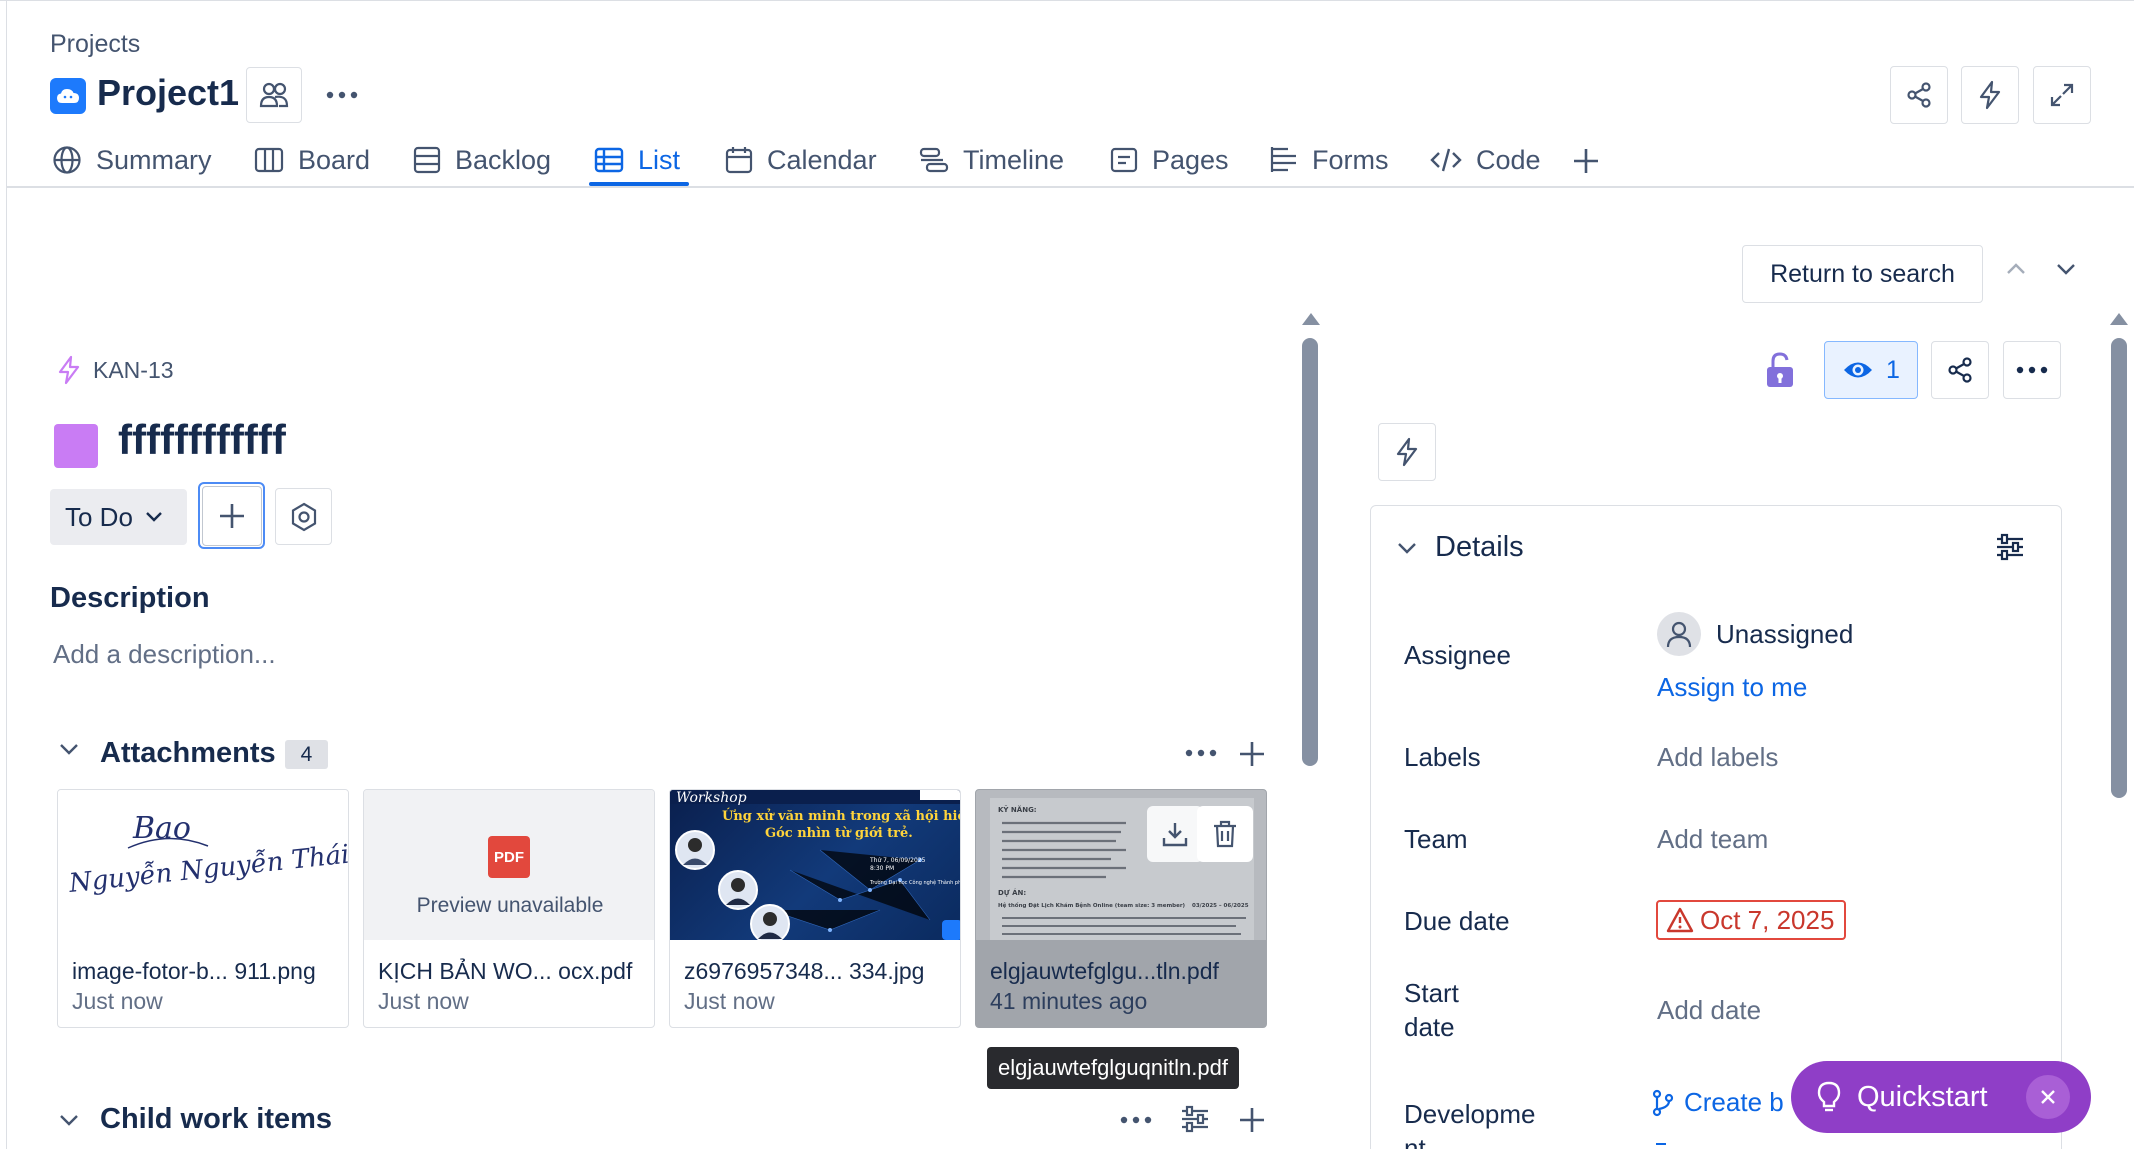 Image resolution: width=2134 pixels, height=1149 pixels. Describe the element at coordinates (1012, 892) in the screenshot. I see `pdf-section-projects: DỰ ÁN:` at that location.